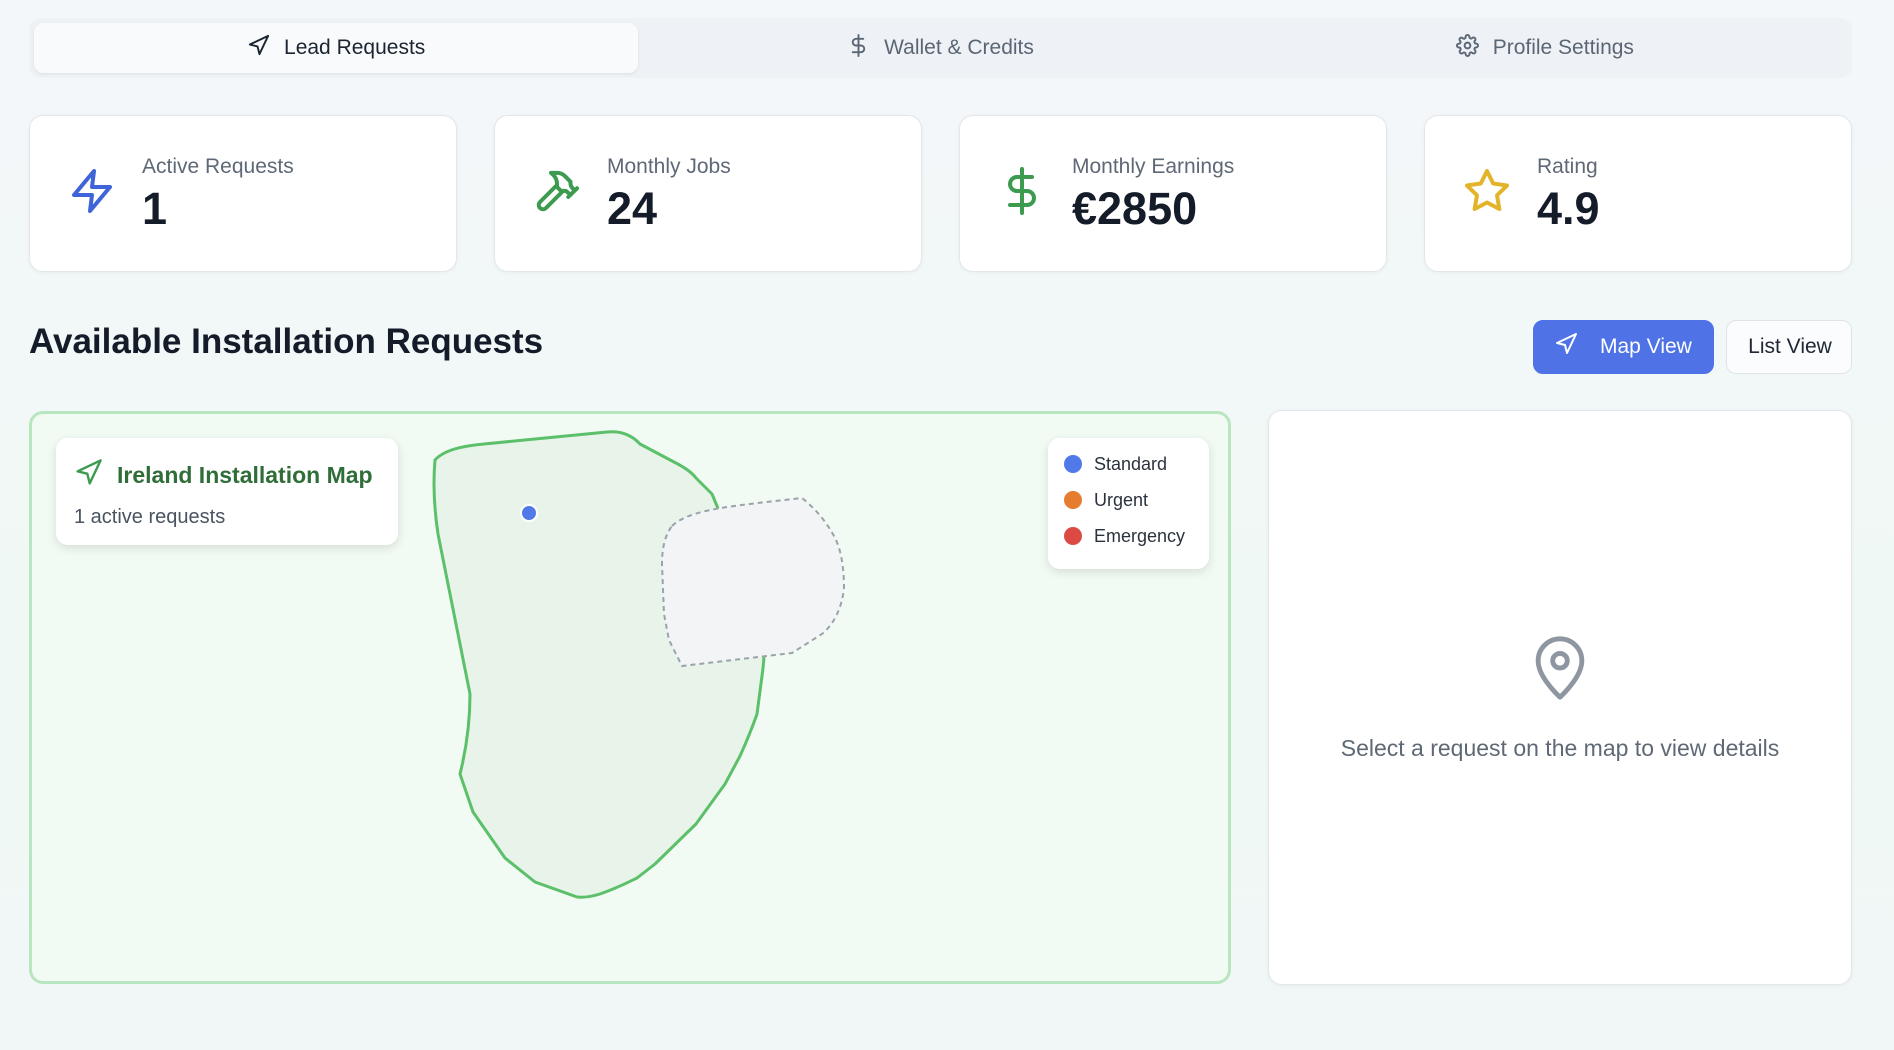 The width and height of the screenshot is (1894, 1050). What do you see at coordinates (1073, 500) in the screenshot?
I see `urgent-dot-icon` at bounding box center [1073, 500].